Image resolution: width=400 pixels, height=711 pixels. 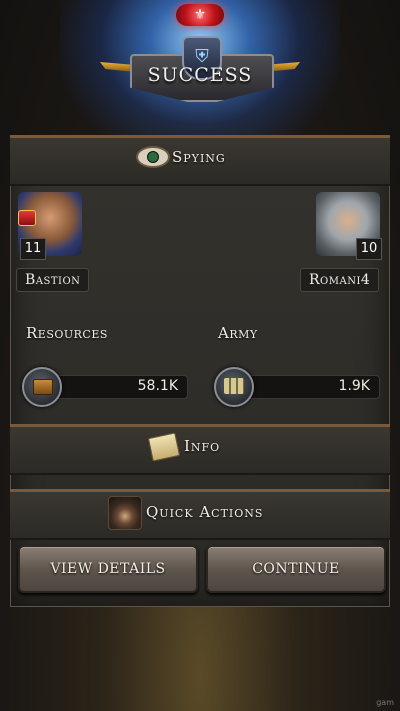 I want to click on resources-value: 58.1K, so click(x=157, y=386).